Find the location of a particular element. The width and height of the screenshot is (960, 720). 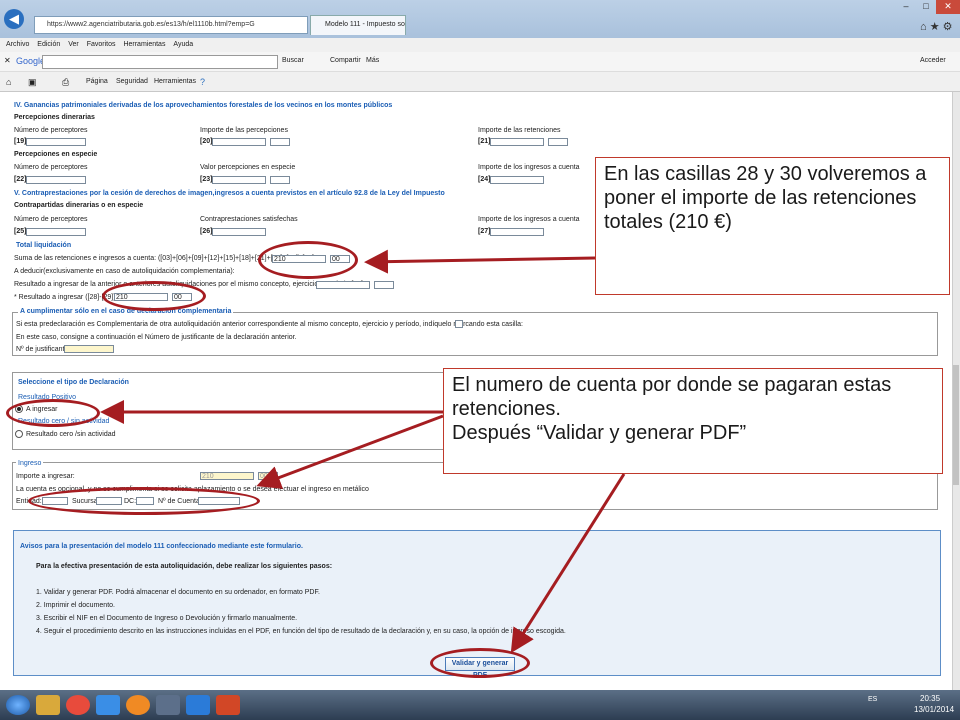

arrow-to-pdf-button is located at coordinates (568, 563).